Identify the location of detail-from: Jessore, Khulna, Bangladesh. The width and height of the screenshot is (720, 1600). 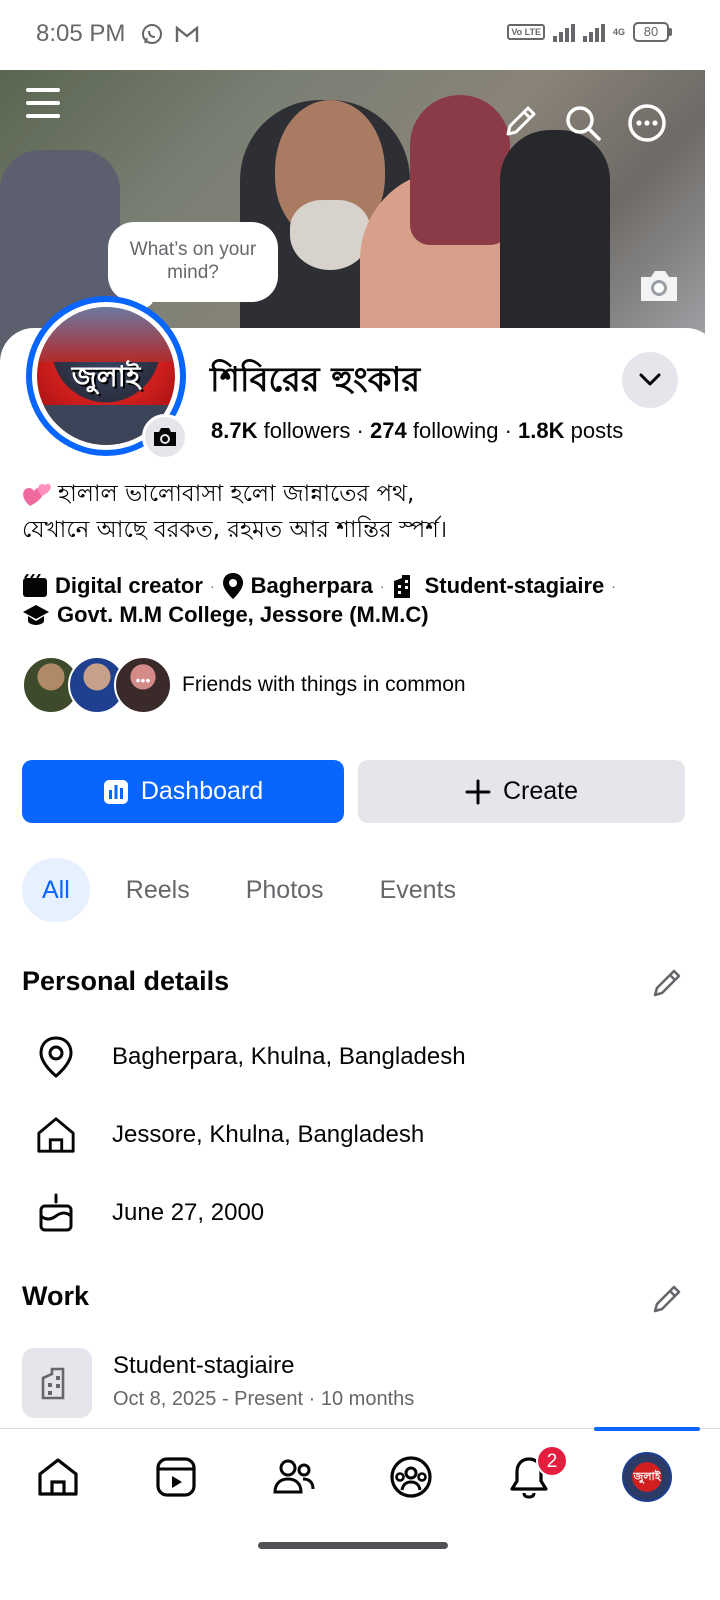
(230, 1135).